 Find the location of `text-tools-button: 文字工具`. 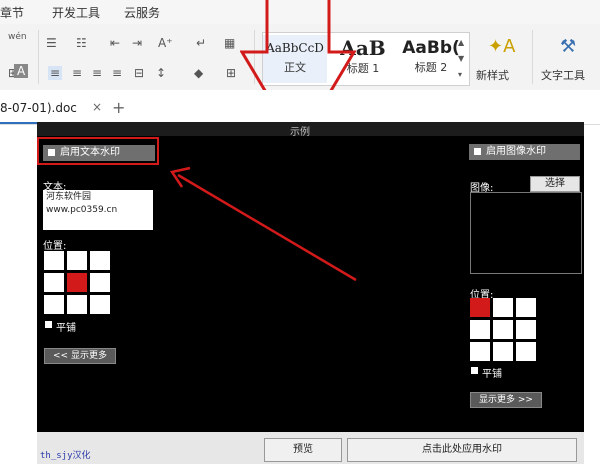

text-tools-button: 文字工具 is located at coordinates (563, 75).